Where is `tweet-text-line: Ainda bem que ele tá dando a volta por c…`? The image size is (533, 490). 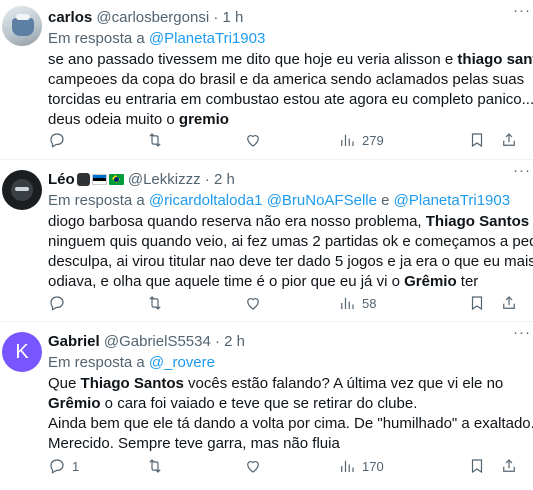
tweet-text-line: Ainda bem que ele tá dando a volta por c… is located at coordinates (290, 424).